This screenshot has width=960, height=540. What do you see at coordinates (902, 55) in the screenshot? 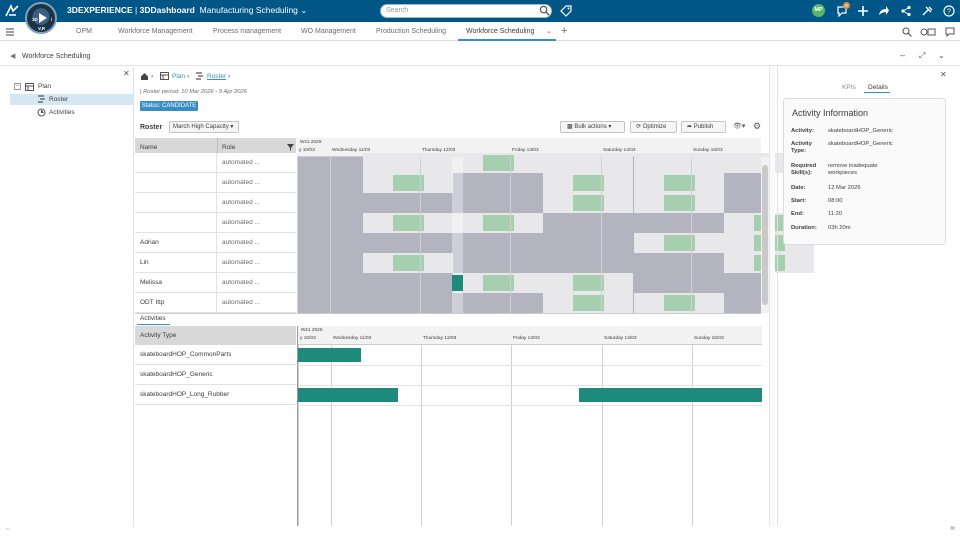
I see `minimize-icon: –` at bounding box center [902, 55].